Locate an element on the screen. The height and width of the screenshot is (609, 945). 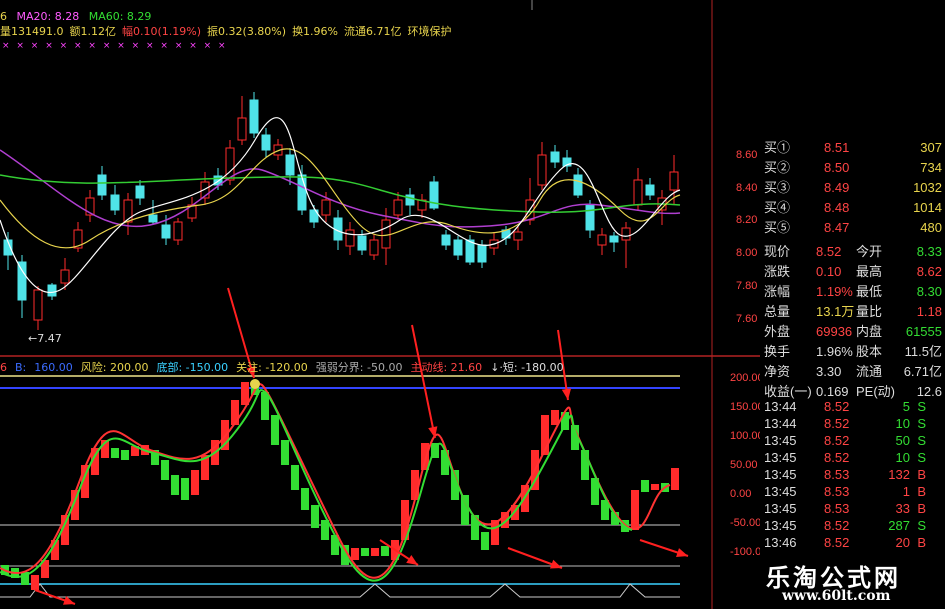
order-book-row: 买③ 8.49 1032 is located at coordinates (851, 188).